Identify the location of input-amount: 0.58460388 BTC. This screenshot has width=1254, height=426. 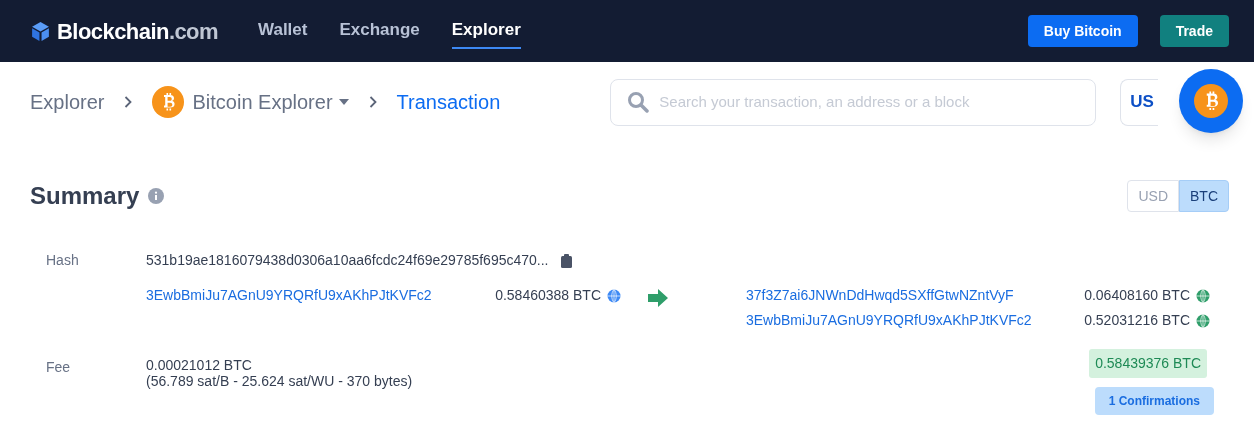
(548, 295).